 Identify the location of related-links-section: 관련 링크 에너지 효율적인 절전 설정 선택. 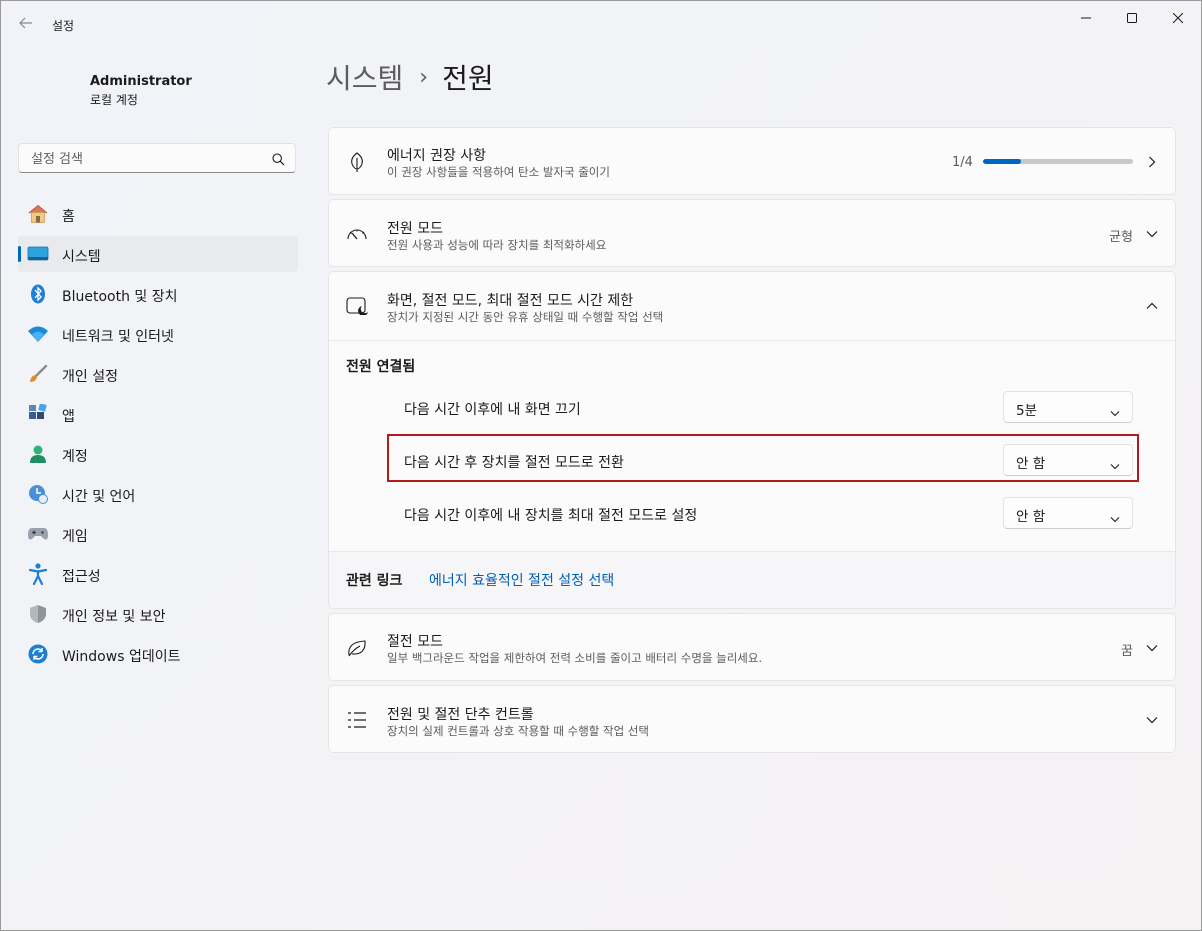
(752, 580).